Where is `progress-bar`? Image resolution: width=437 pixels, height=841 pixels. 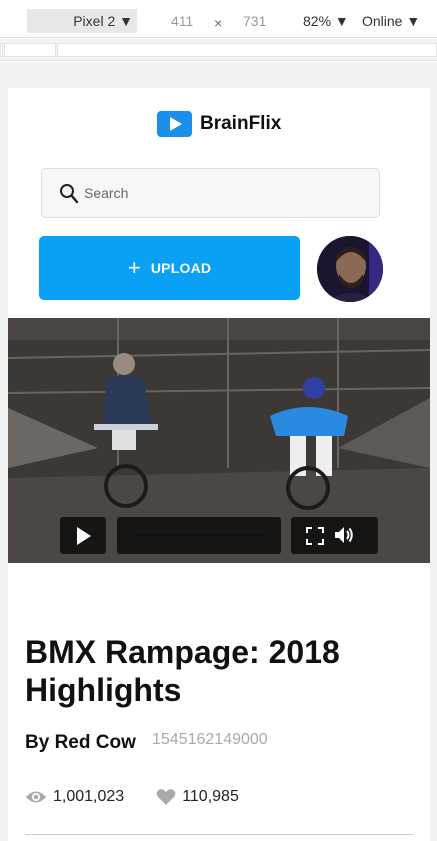 progress-bar is located at coordinates (199, 535).